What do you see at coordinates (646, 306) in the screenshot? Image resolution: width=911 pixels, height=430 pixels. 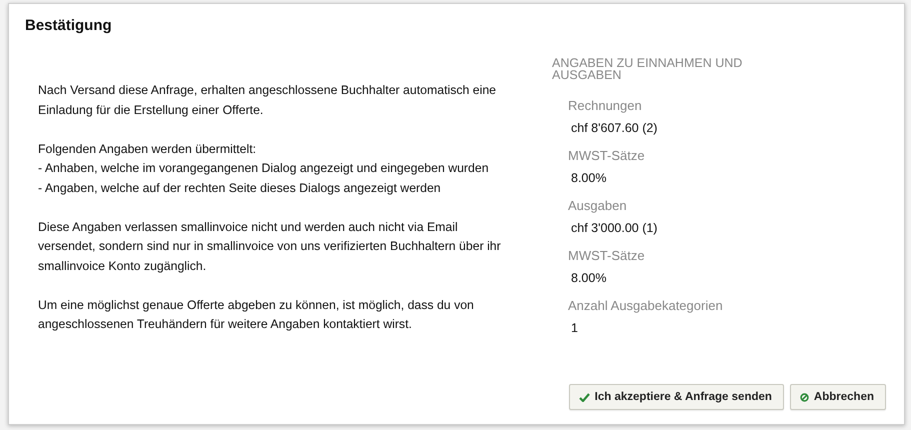 I see `field-label: Anzahl Ausgabekategorien` at bounding box center [646, 306].